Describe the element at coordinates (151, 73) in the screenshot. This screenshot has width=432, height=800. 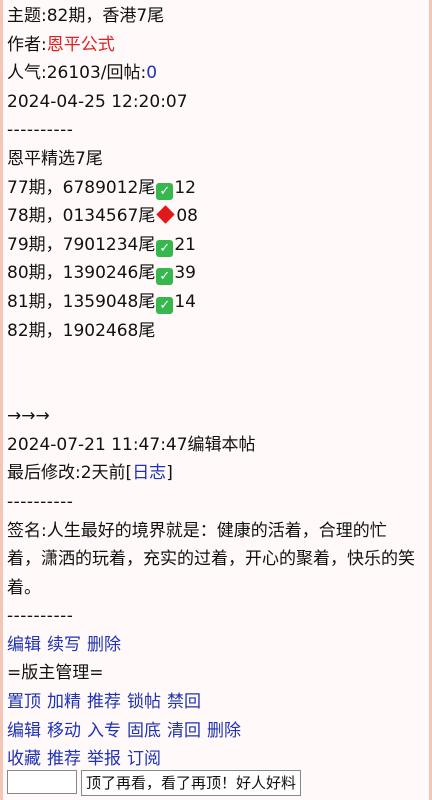
I see `reply-count: 0` at that location.